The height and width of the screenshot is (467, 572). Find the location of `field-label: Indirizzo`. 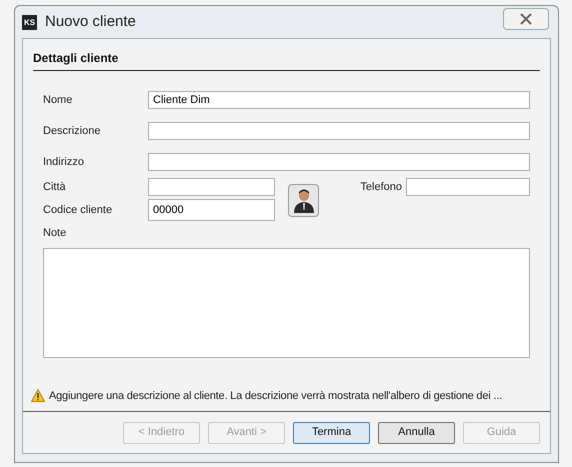

field-label: Indirizzo is located at coordinates (64, 162).